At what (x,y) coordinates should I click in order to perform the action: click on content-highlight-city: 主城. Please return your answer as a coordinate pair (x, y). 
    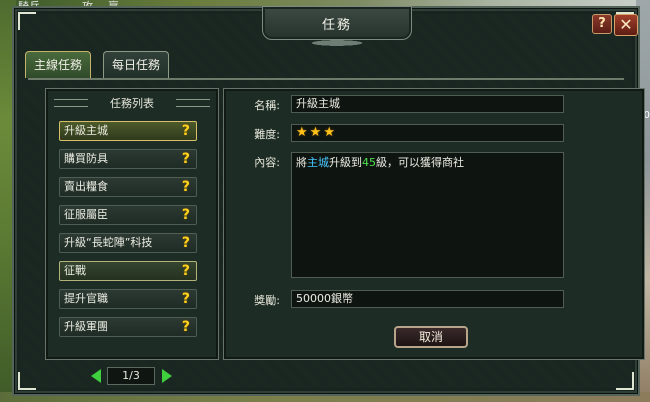
    Looking at the image, I should click on (318, 162).